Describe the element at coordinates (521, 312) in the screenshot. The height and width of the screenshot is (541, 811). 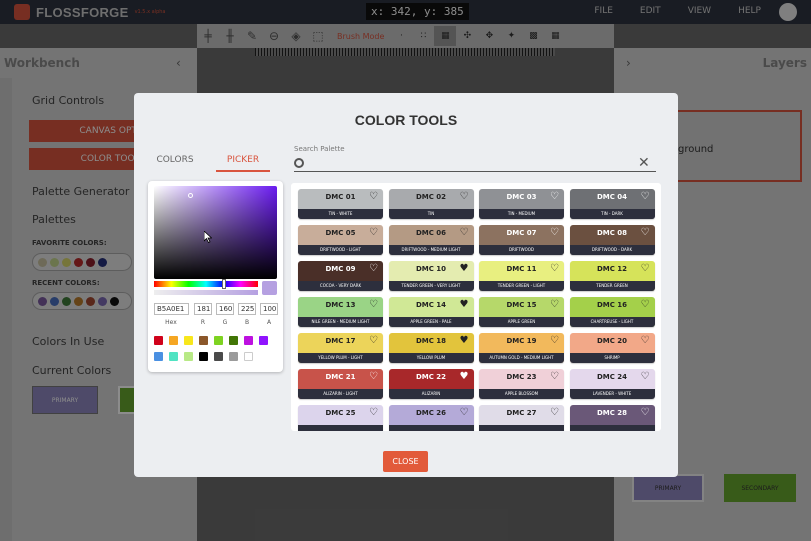
I see `thread-card: DMC 15 ♡ APPLE GREEN` at that location.